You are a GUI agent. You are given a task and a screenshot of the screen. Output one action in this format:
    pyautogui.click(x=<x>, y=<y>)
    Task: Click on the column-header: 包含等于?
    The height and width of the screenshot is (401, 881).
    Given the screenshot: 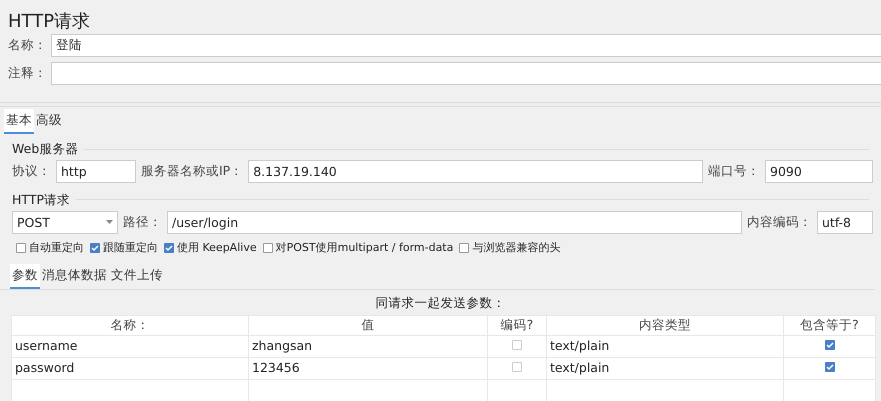 What is the action you would take?
    pyautogui.click(x=830, y=325)
    